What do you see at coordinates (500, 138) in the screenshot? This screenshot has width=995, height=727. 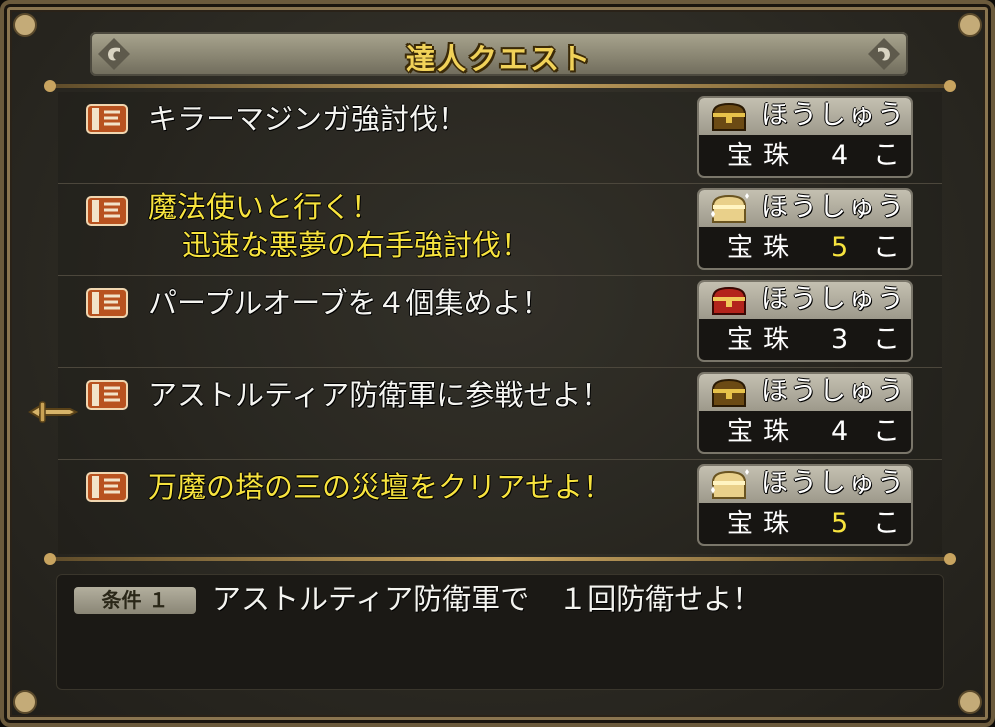 I see `quest-row: キラーマジンガ強討伐！ ほうしゅう 宝珠 4 こ` at bounding box center [500, 138].